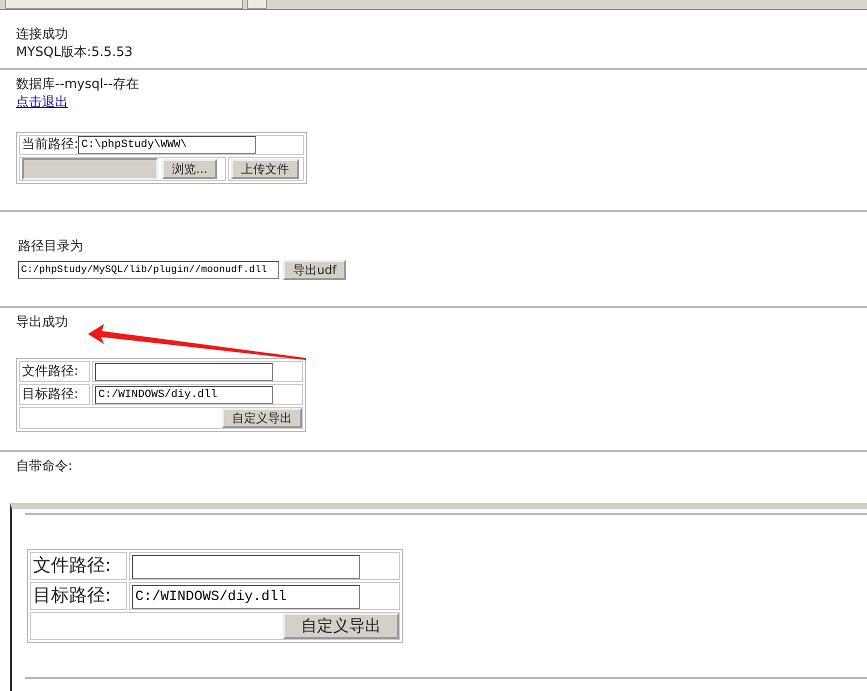 This screenshot has height=691, width=867. What do you see at coordinates (45, 467) in the screenshot?
I see `builtin-commands-label: 自带命令:` at bounding box center [45, 467].